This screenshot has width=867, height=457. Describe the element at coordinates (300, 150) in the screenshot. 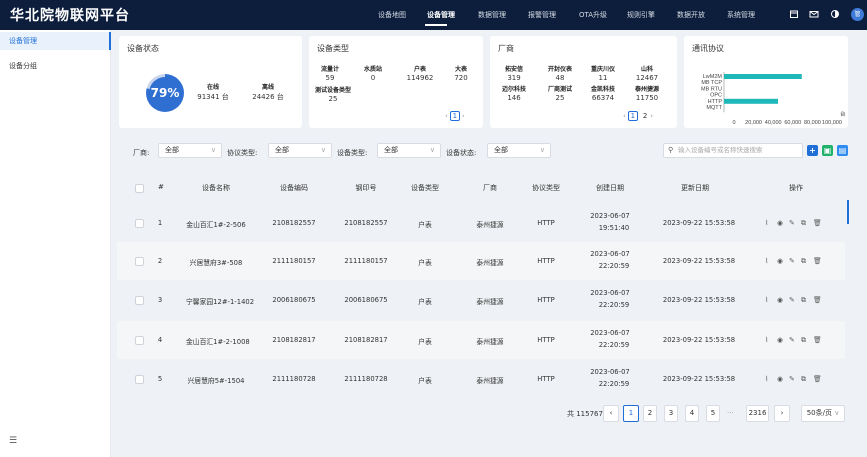

I see `protocol-filter-select: 全部 ∨` at that location.